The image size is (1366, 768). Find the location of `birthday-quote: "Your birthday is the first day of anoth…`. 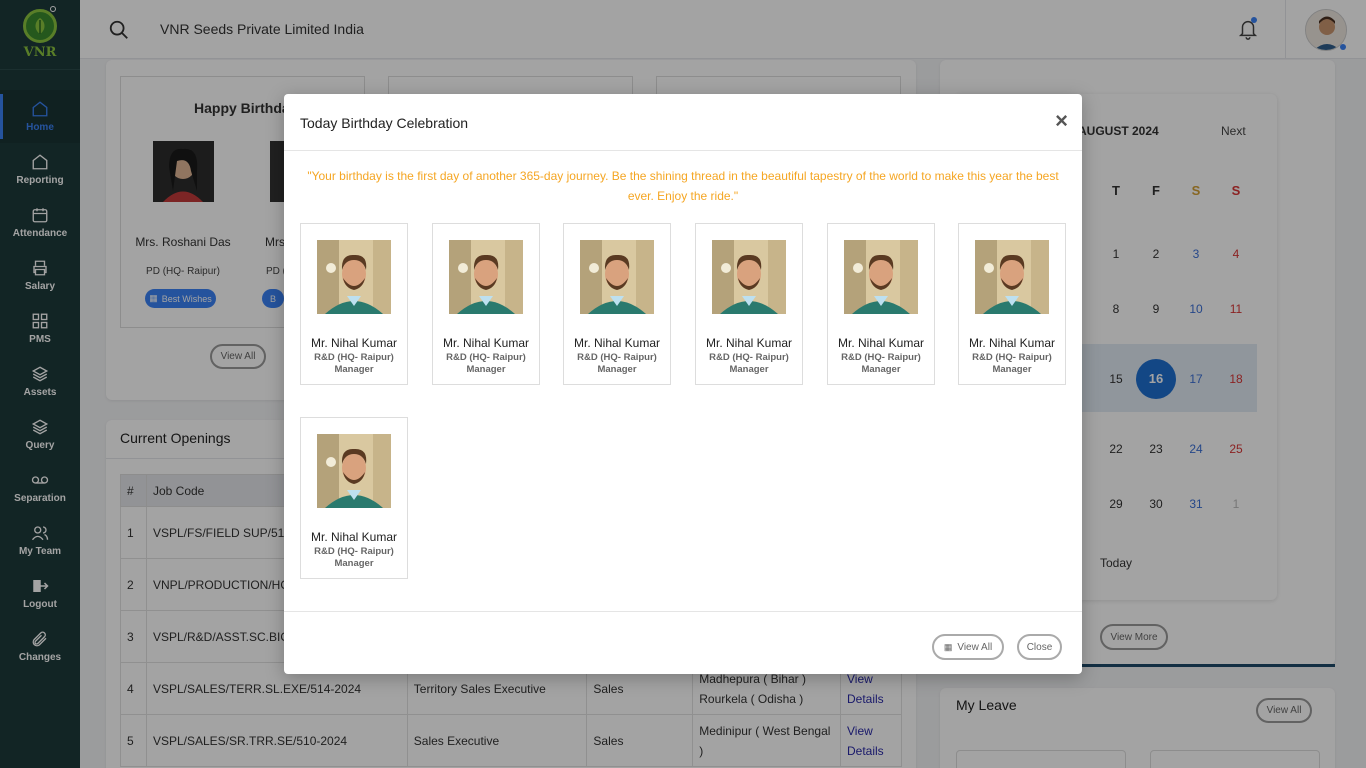

birthday-quote: "Your birthday is the first day of anoth… is located at coordinates (683, 186).